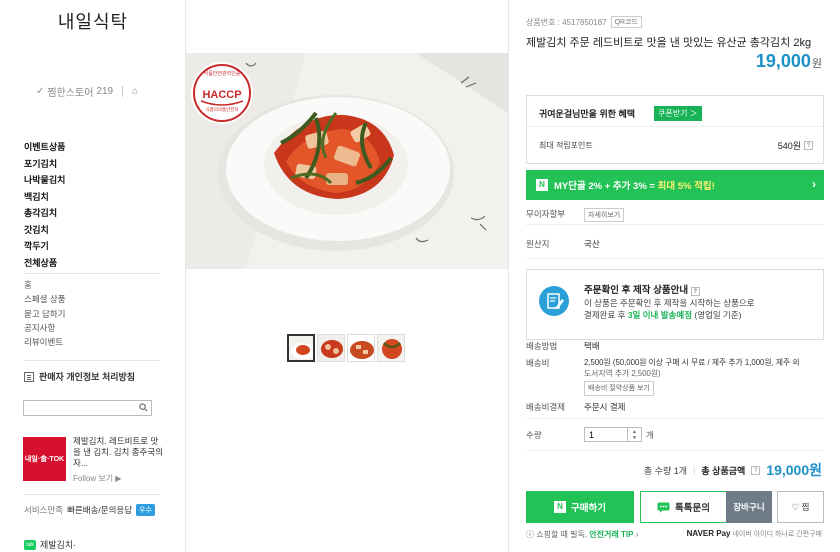 The width and height of the screenshot is (840, 552). Describe the element at coordinates (622, 373) in the screenshot. I see `ship-fee-text2: 도서지역 추가 2,500원)` at that location.